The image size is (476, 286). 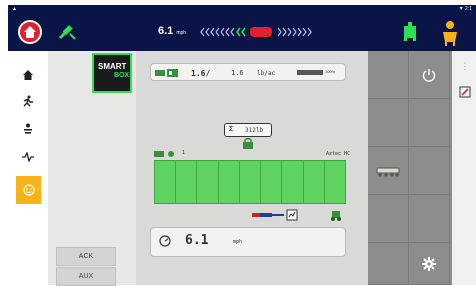 I want to click on nav-home, so click(x=28, y=75).